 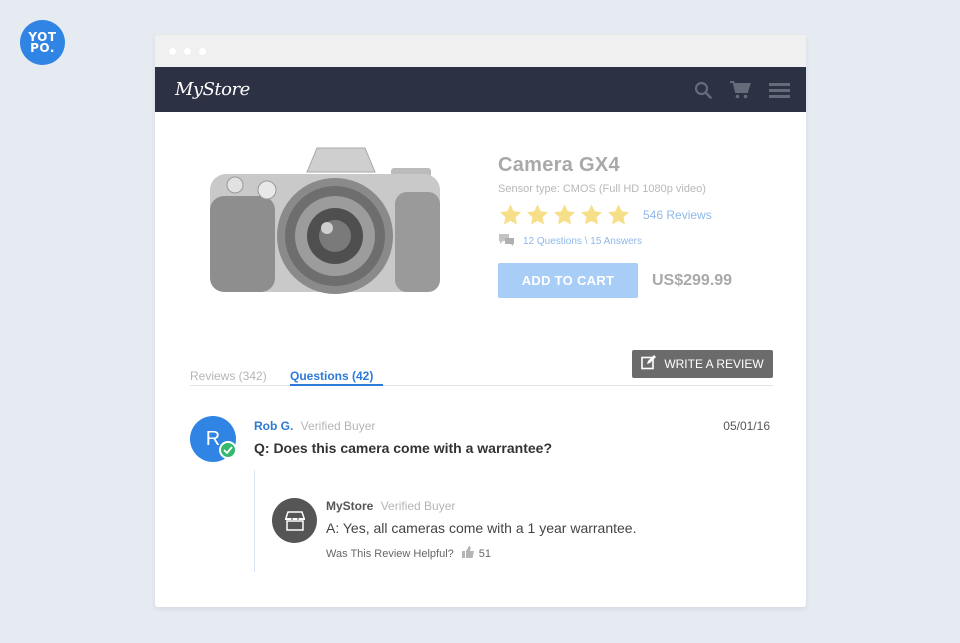 I want to click on store-navbar: MyStore, so click(x=480, y=89).